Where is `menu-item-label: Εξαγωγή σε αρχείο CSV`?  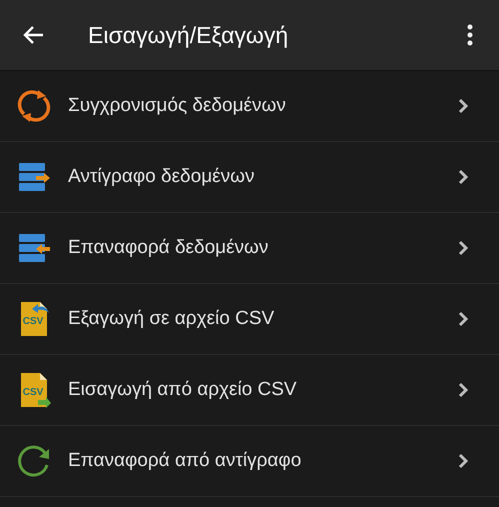
menu-item-label: Εξαγωγή σε αρχείο CSV is located at coordinates (172, 319).